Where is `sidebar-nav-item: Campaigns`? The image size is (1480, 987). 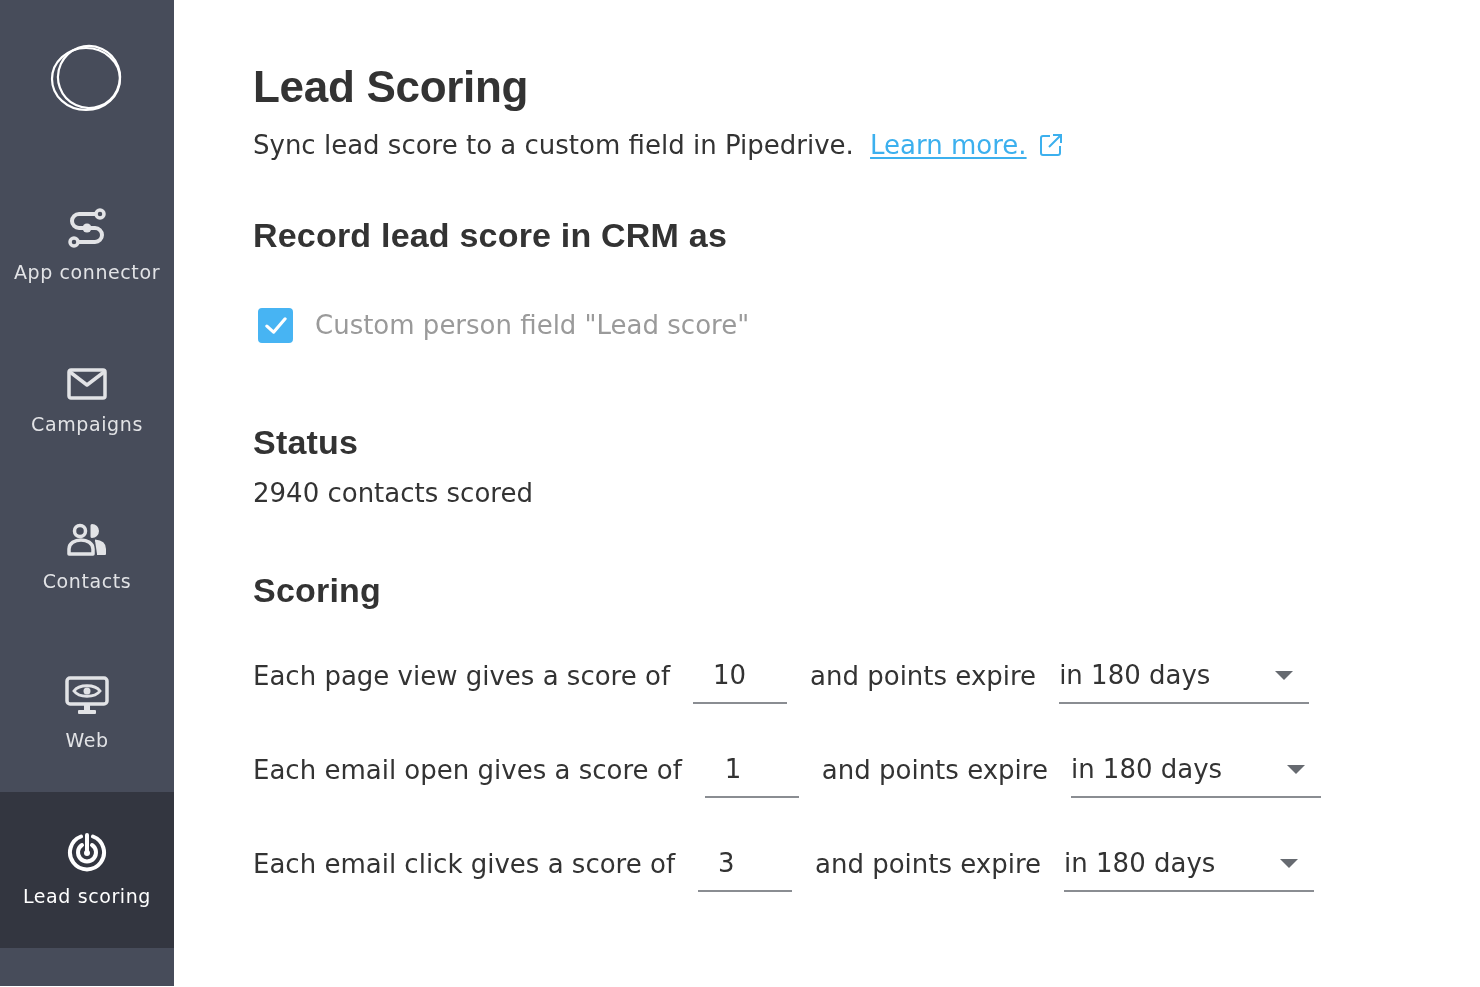 sidebar-nav-item: Campaigns is located at coordinates (87, 402).